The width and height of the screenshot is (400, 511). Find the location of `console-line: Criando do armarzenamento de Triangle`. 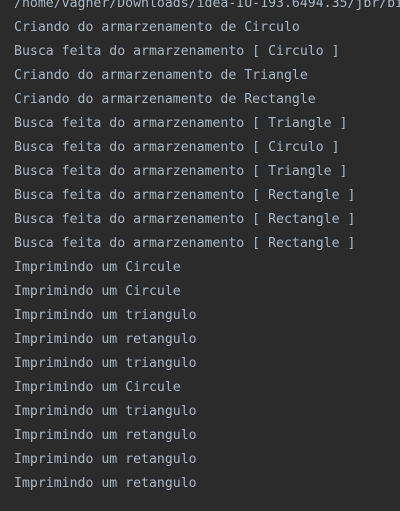

console-line: Criando do armarzenamento de Triangle is located at coordinates (161, 75).